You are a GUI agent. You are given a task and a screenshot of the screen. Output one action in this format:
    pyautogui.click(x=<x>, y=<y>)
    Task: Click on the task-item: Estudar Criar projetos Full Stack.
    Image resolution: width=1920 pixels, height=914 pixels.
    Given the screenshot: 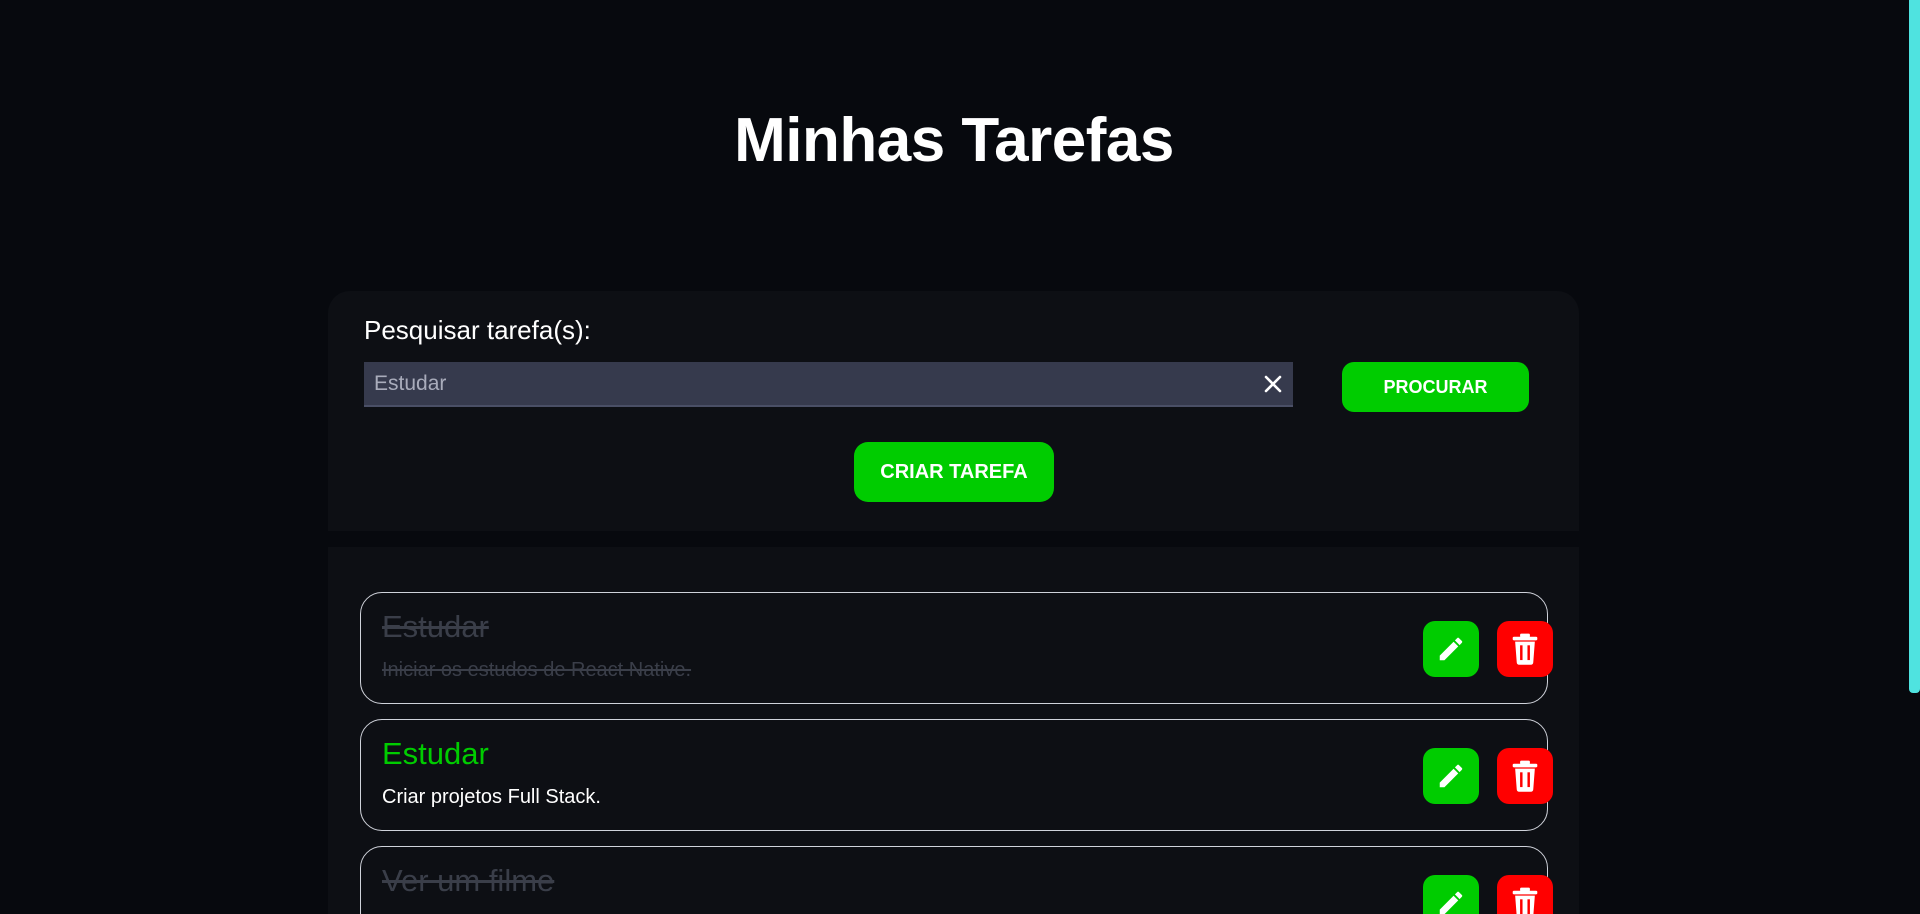 What is the action you would take?
    pyautogui.click(x=956, y=775)
    